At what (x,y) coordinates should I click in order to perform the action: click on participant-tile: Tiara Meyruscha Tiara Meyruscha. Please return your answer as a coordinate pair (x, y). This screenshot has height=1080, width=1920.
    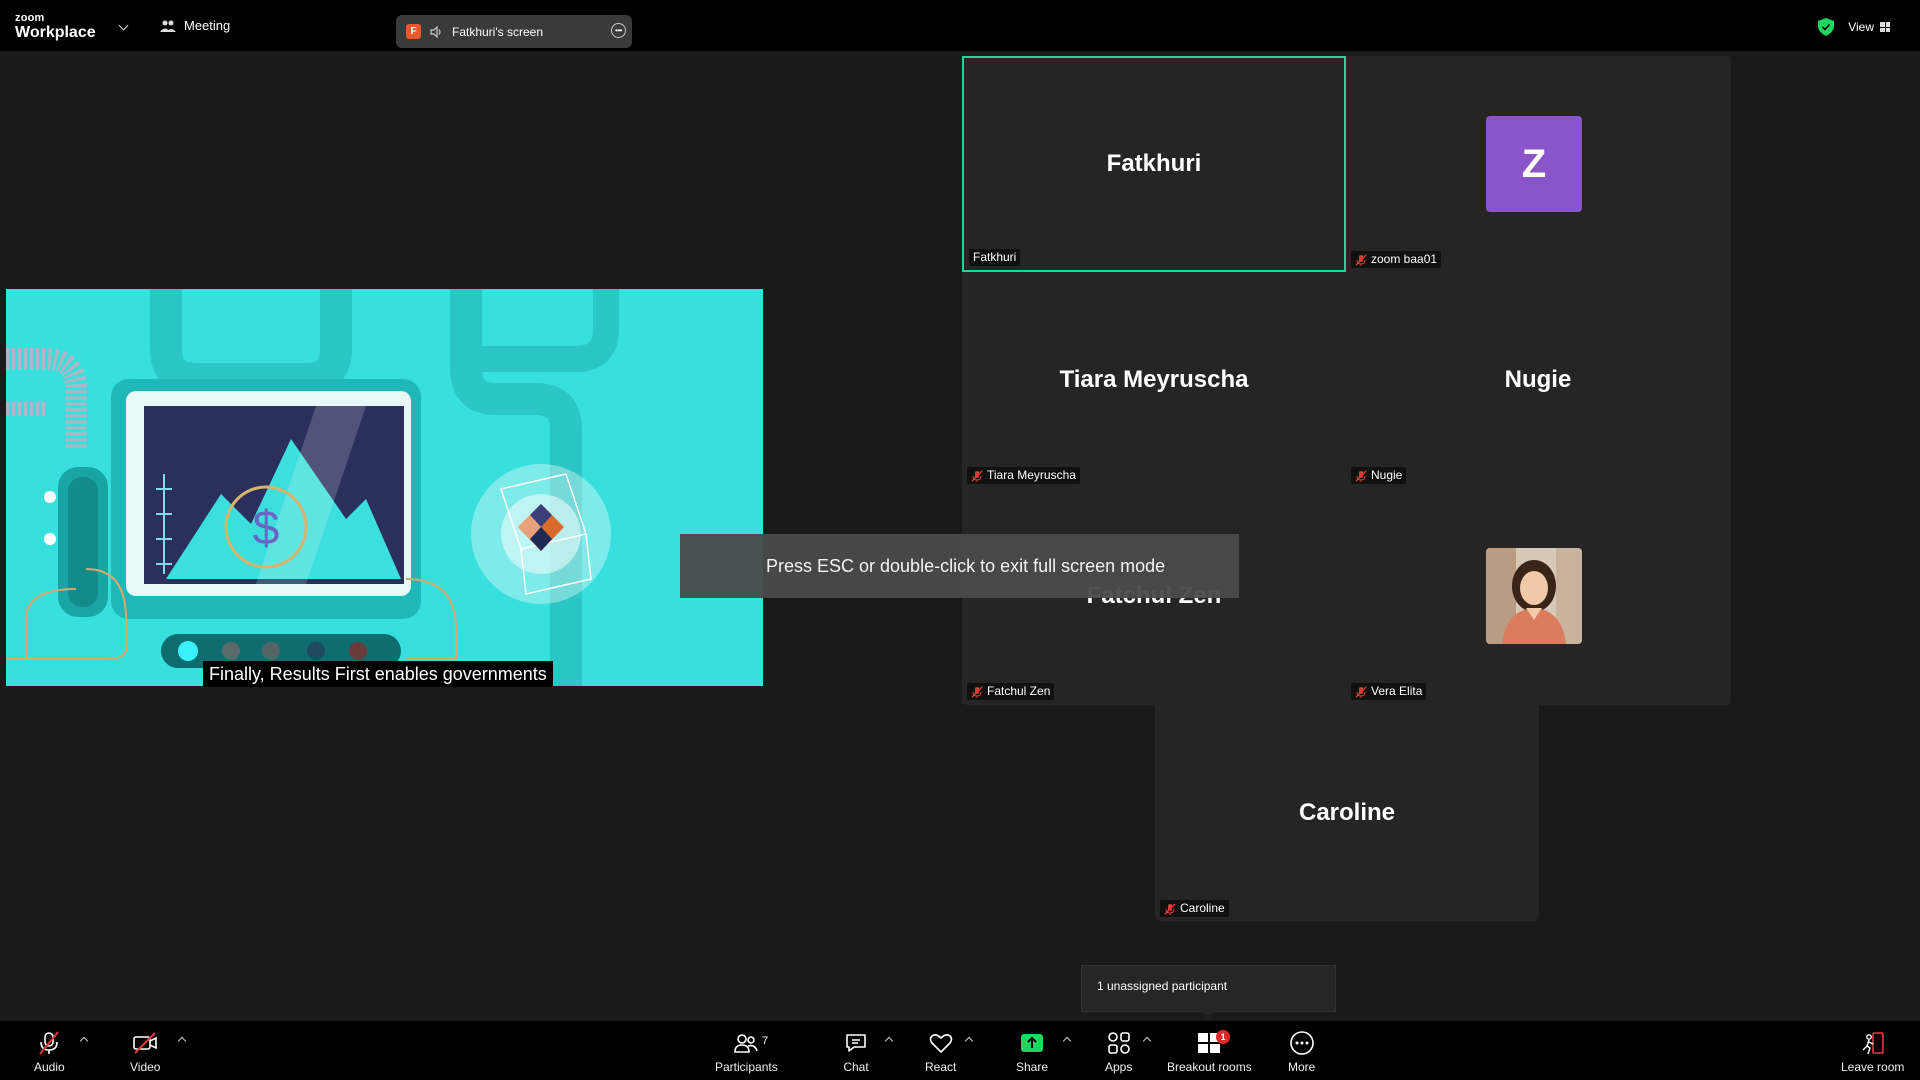
    Looking at the image, I should click on (1154, 380).